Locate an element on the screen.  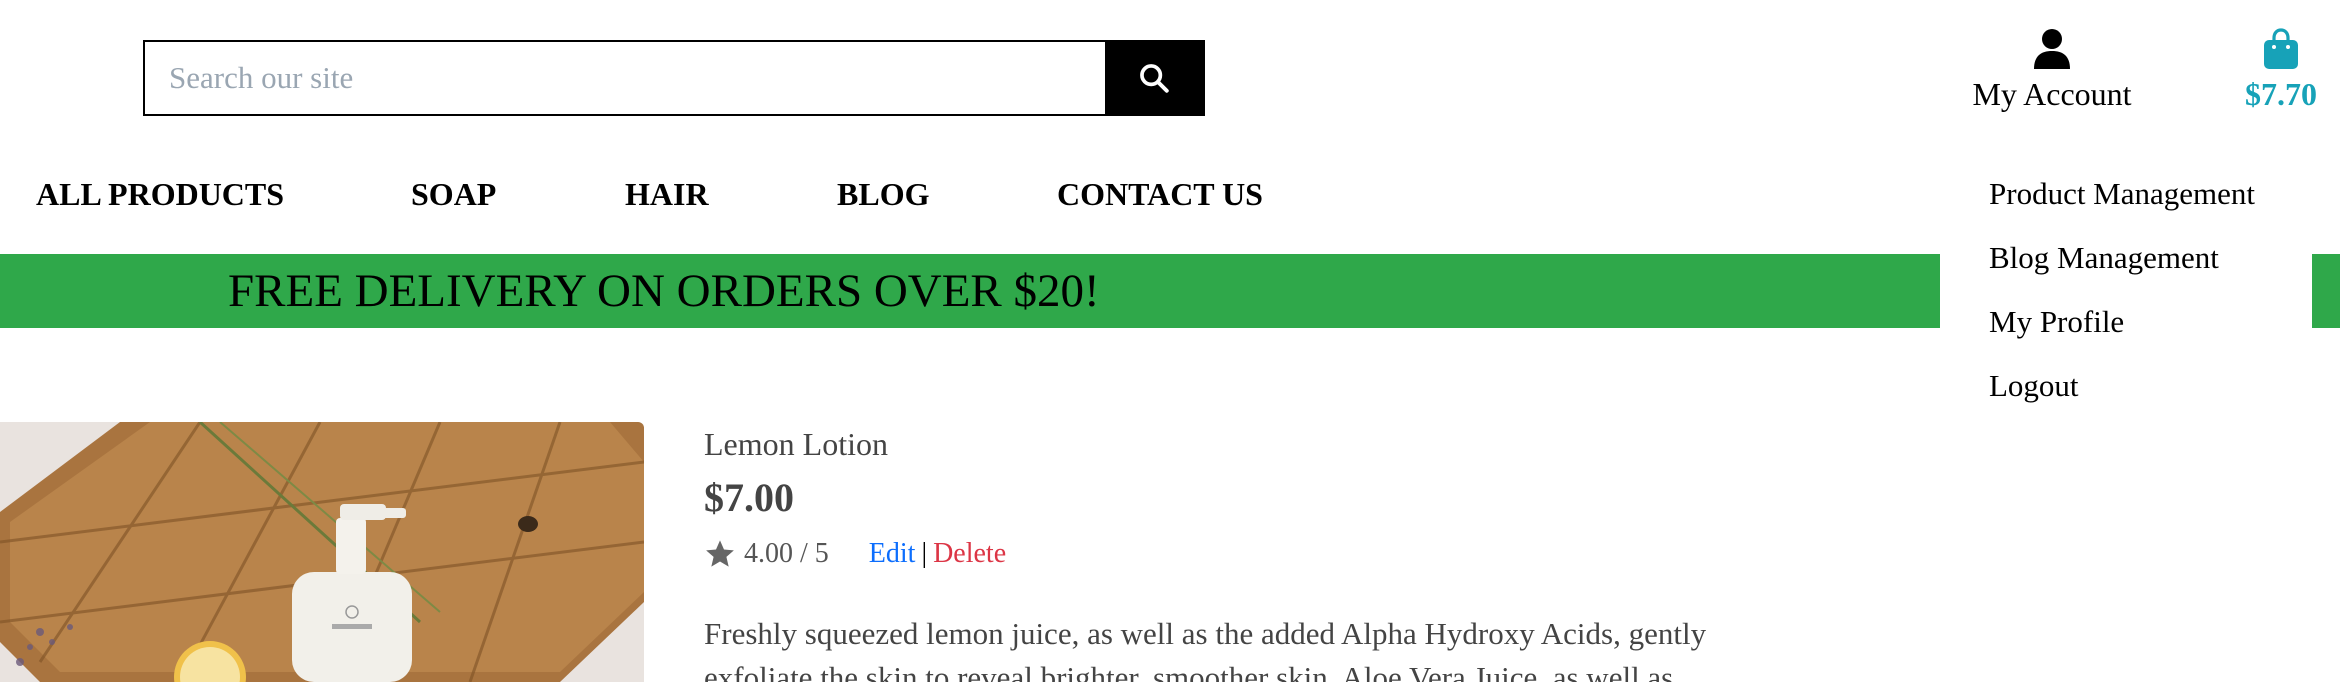
search-button is located at coordinates (1154, 78).